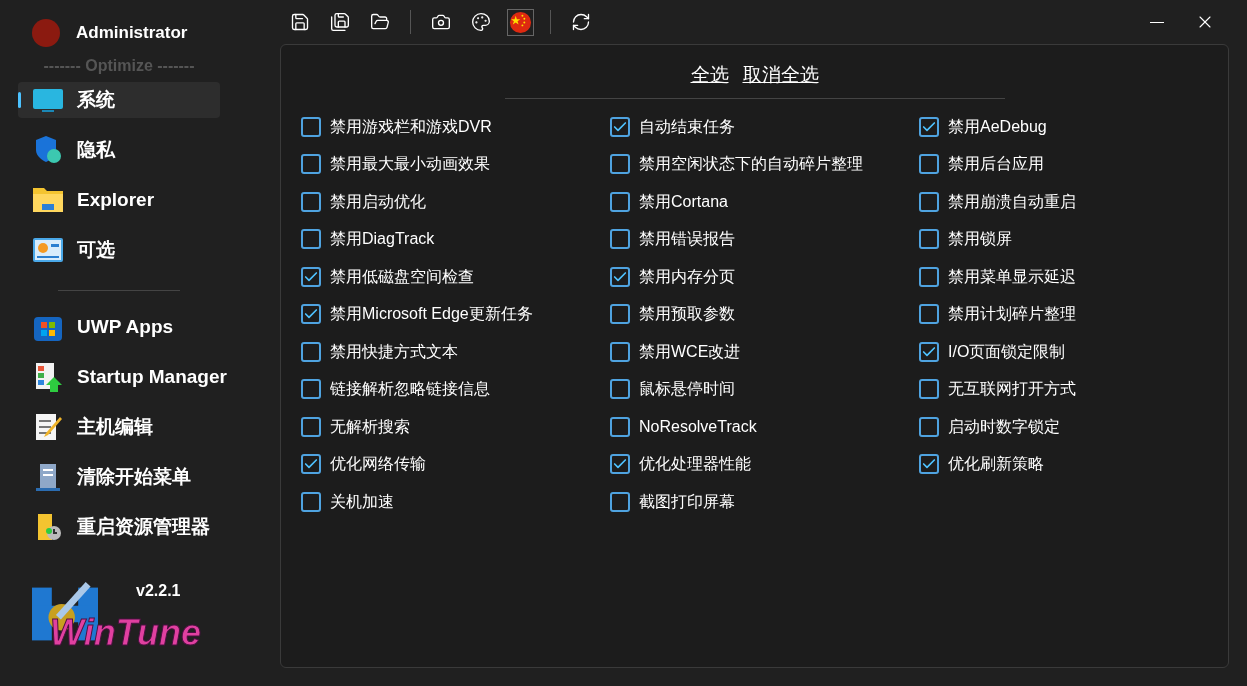 Image resolution: width=1247 pixels, height=686 pixels. Describe the element at coordinates (46, 33) in the screenshot. I see `avatar` at that location.